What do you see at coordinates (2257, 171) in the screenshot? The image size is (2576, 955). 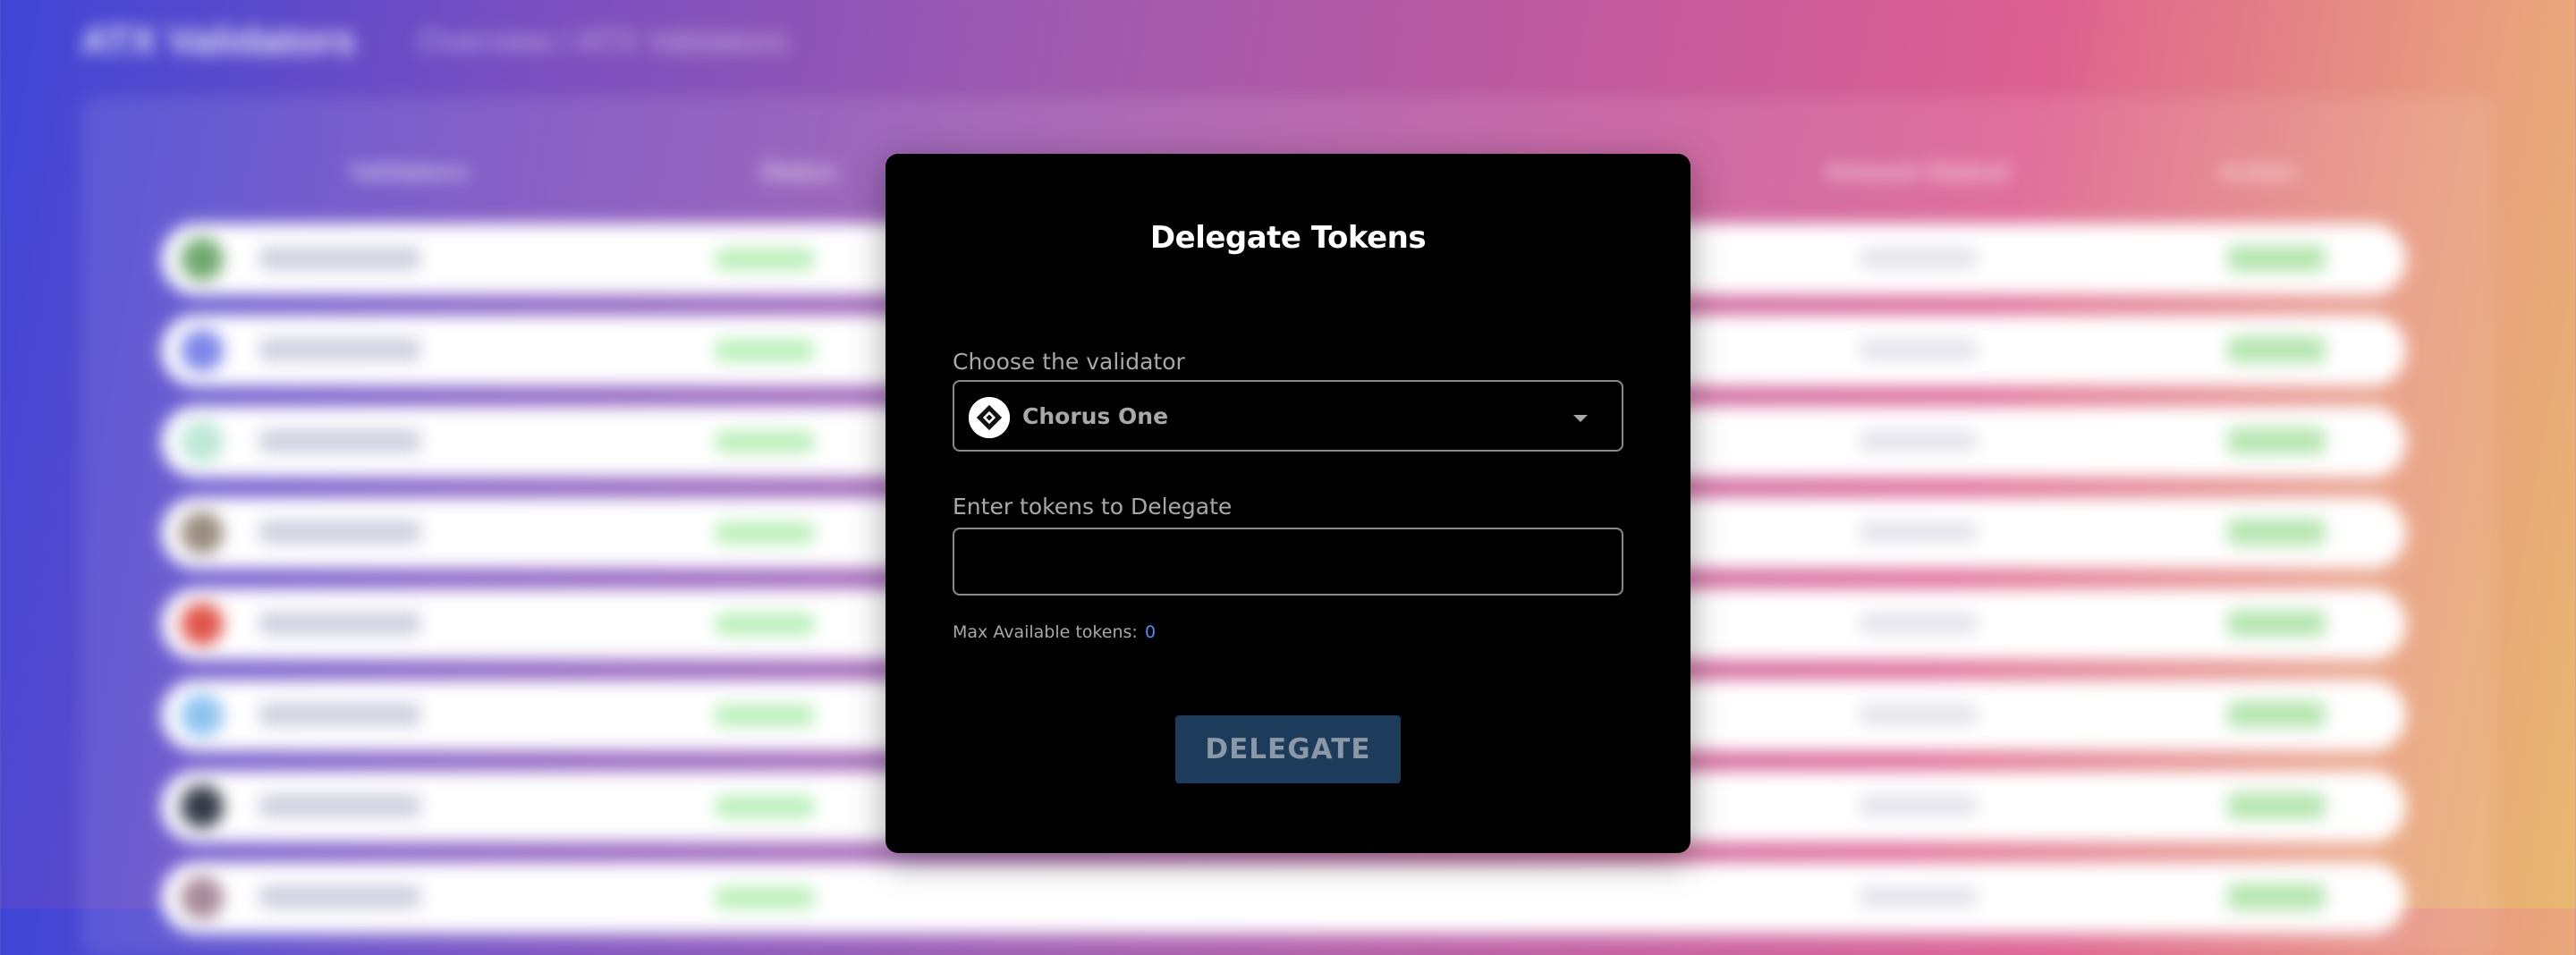 I see `column-header-action: Action` at bounding box center [2257, 171].